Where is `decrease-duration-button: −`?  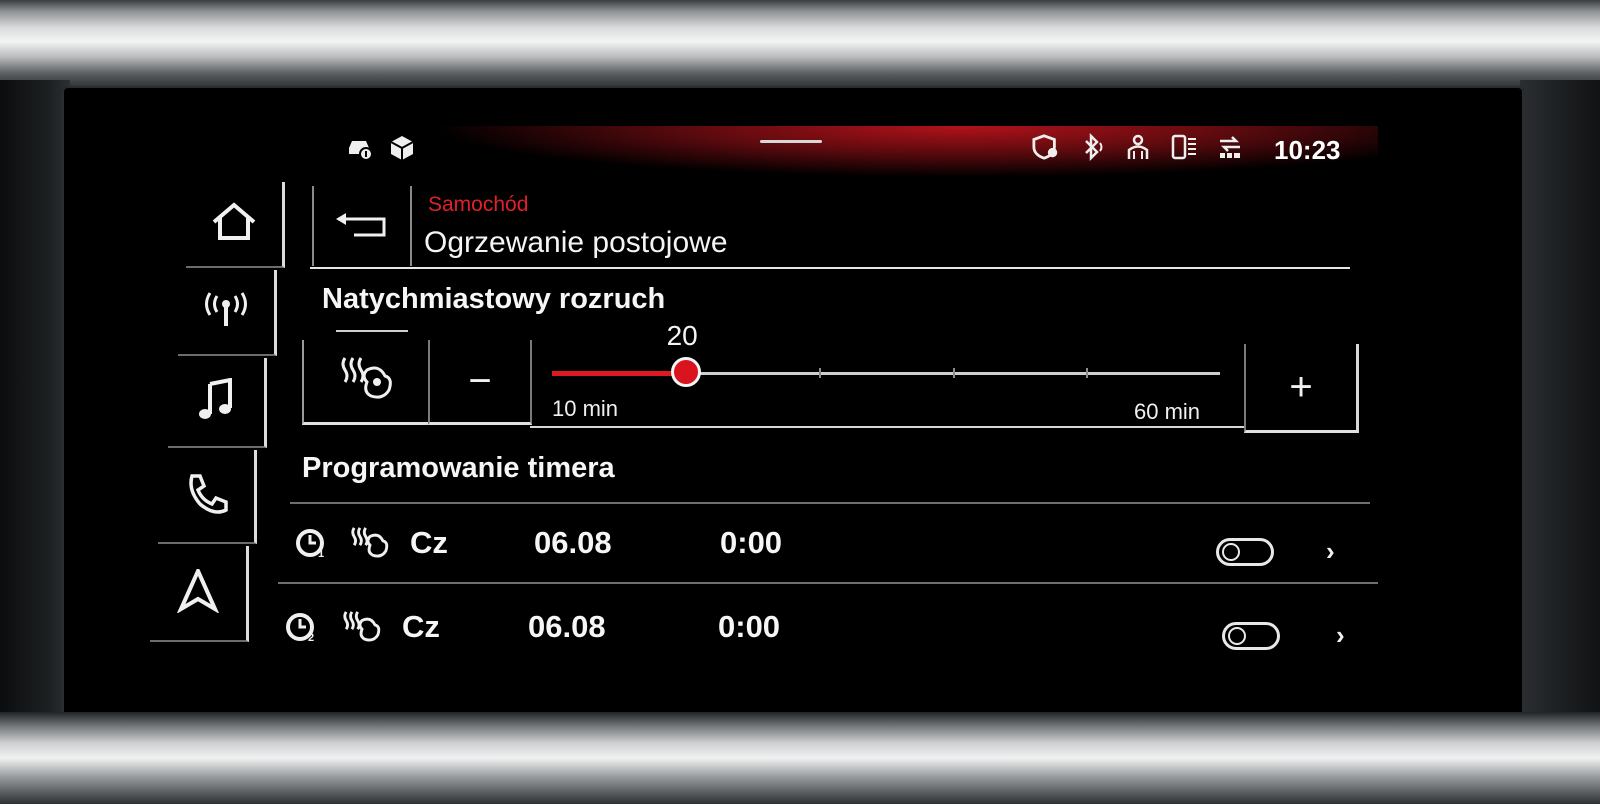
decrease-duration-button: − is located at coordinates (480, 382).